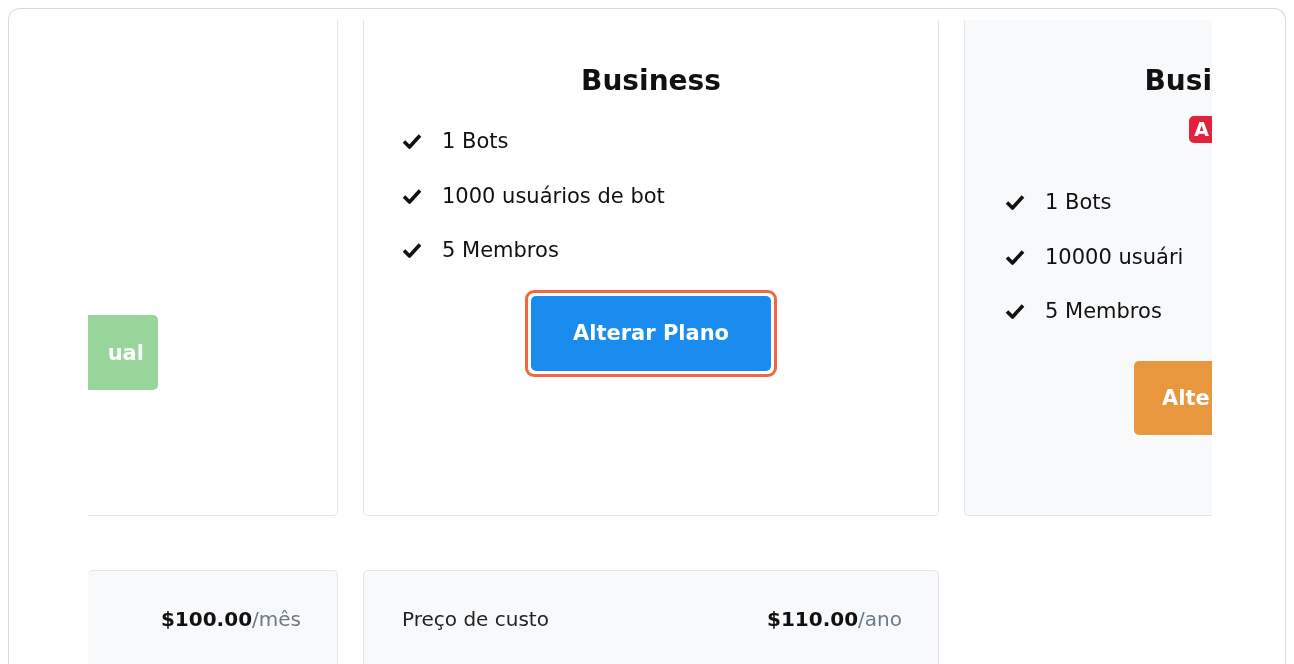 Image resolution: width=1294 pixels, height=664 pixels. I want to click on feature-text: 1000 usuários de bot, so click(553, 195).